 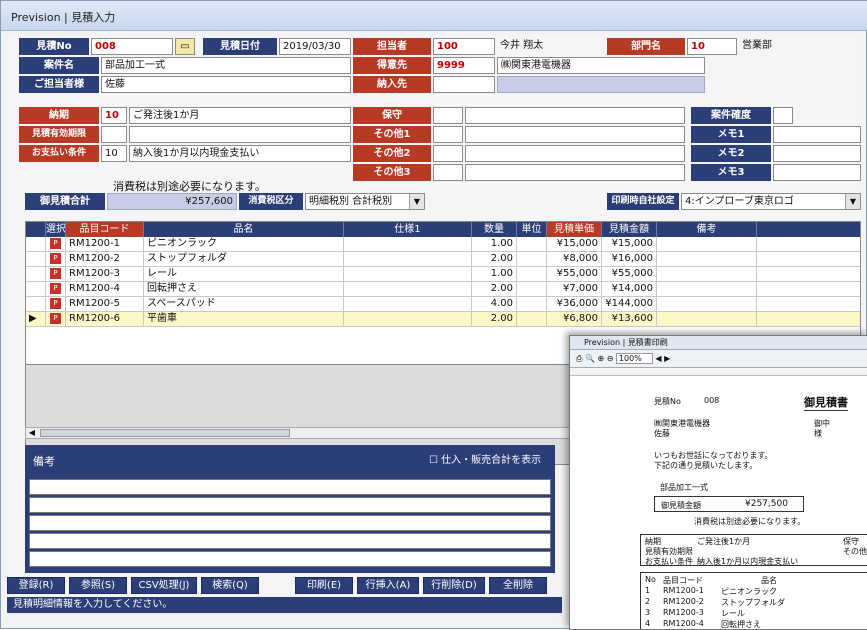 I want to click on cell-name: スペースパッド, so click(x=244, y=304).